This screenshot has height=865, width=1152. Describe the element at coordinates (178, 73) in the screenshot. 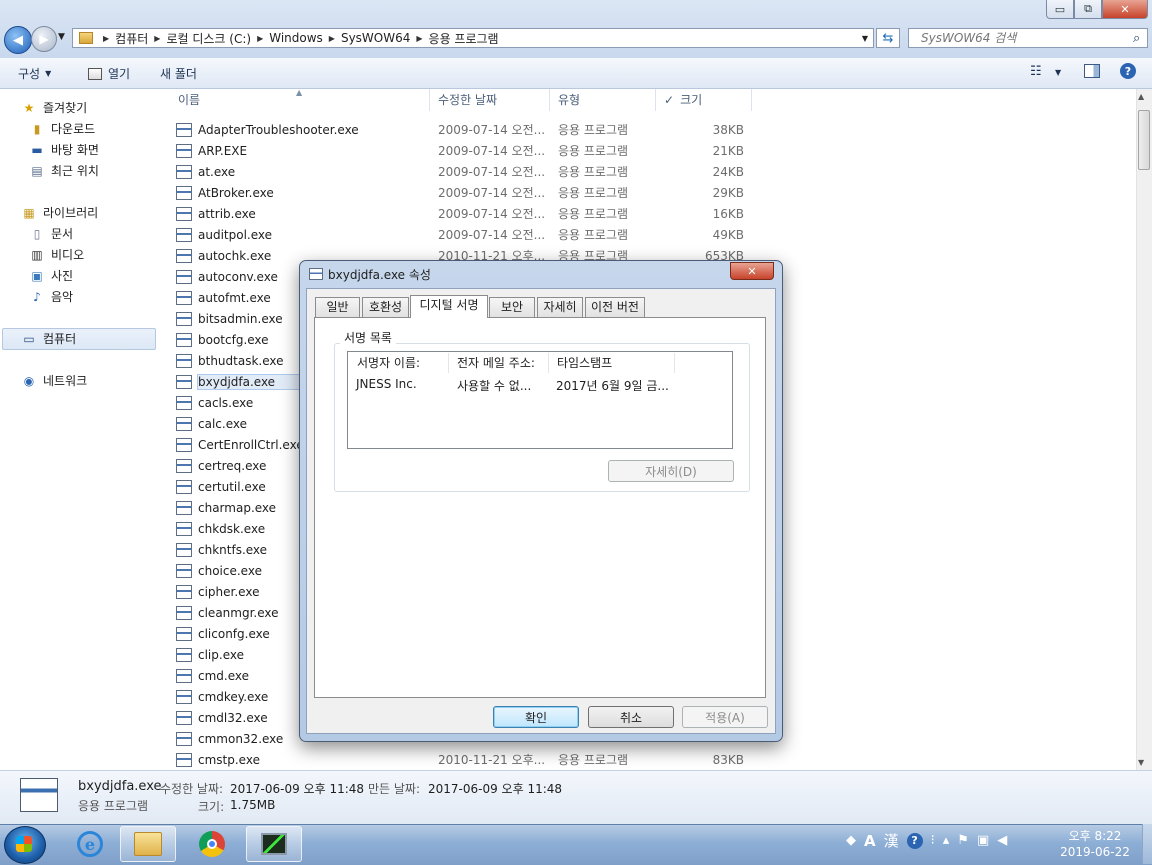

I see `new-folder-button: 새 폴더` at that location.